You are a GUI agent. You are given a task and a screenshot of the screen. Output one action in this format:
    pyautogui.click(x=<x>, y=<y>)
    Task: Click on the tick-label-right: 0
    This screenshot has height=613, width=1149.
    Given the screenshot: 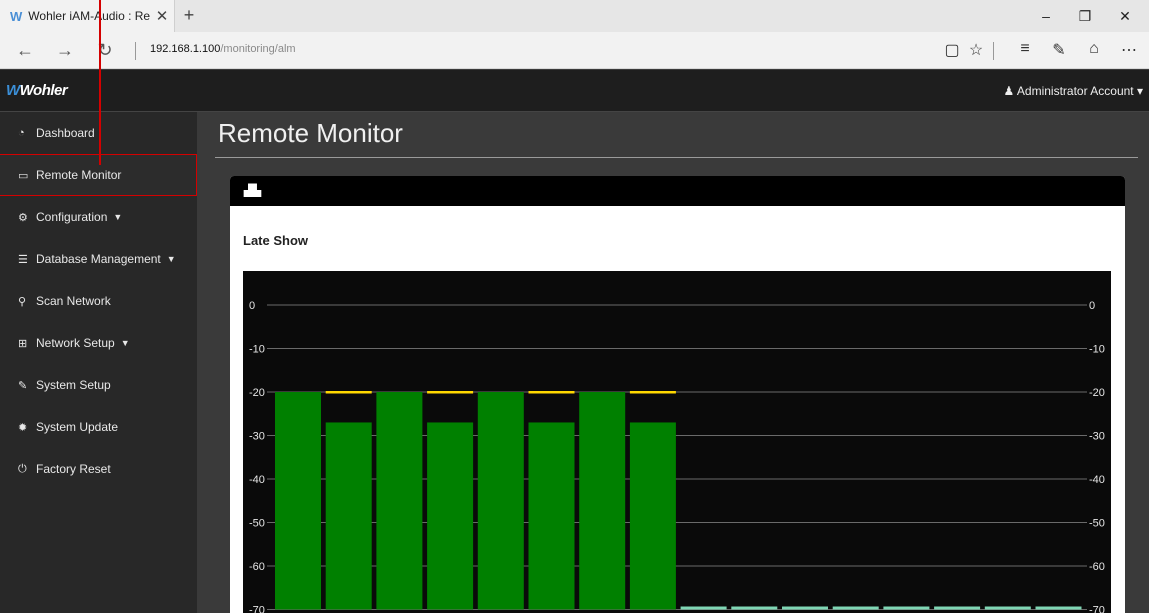 What is the action you would take?
    pyautogui.click(x=1092, y=306)
    